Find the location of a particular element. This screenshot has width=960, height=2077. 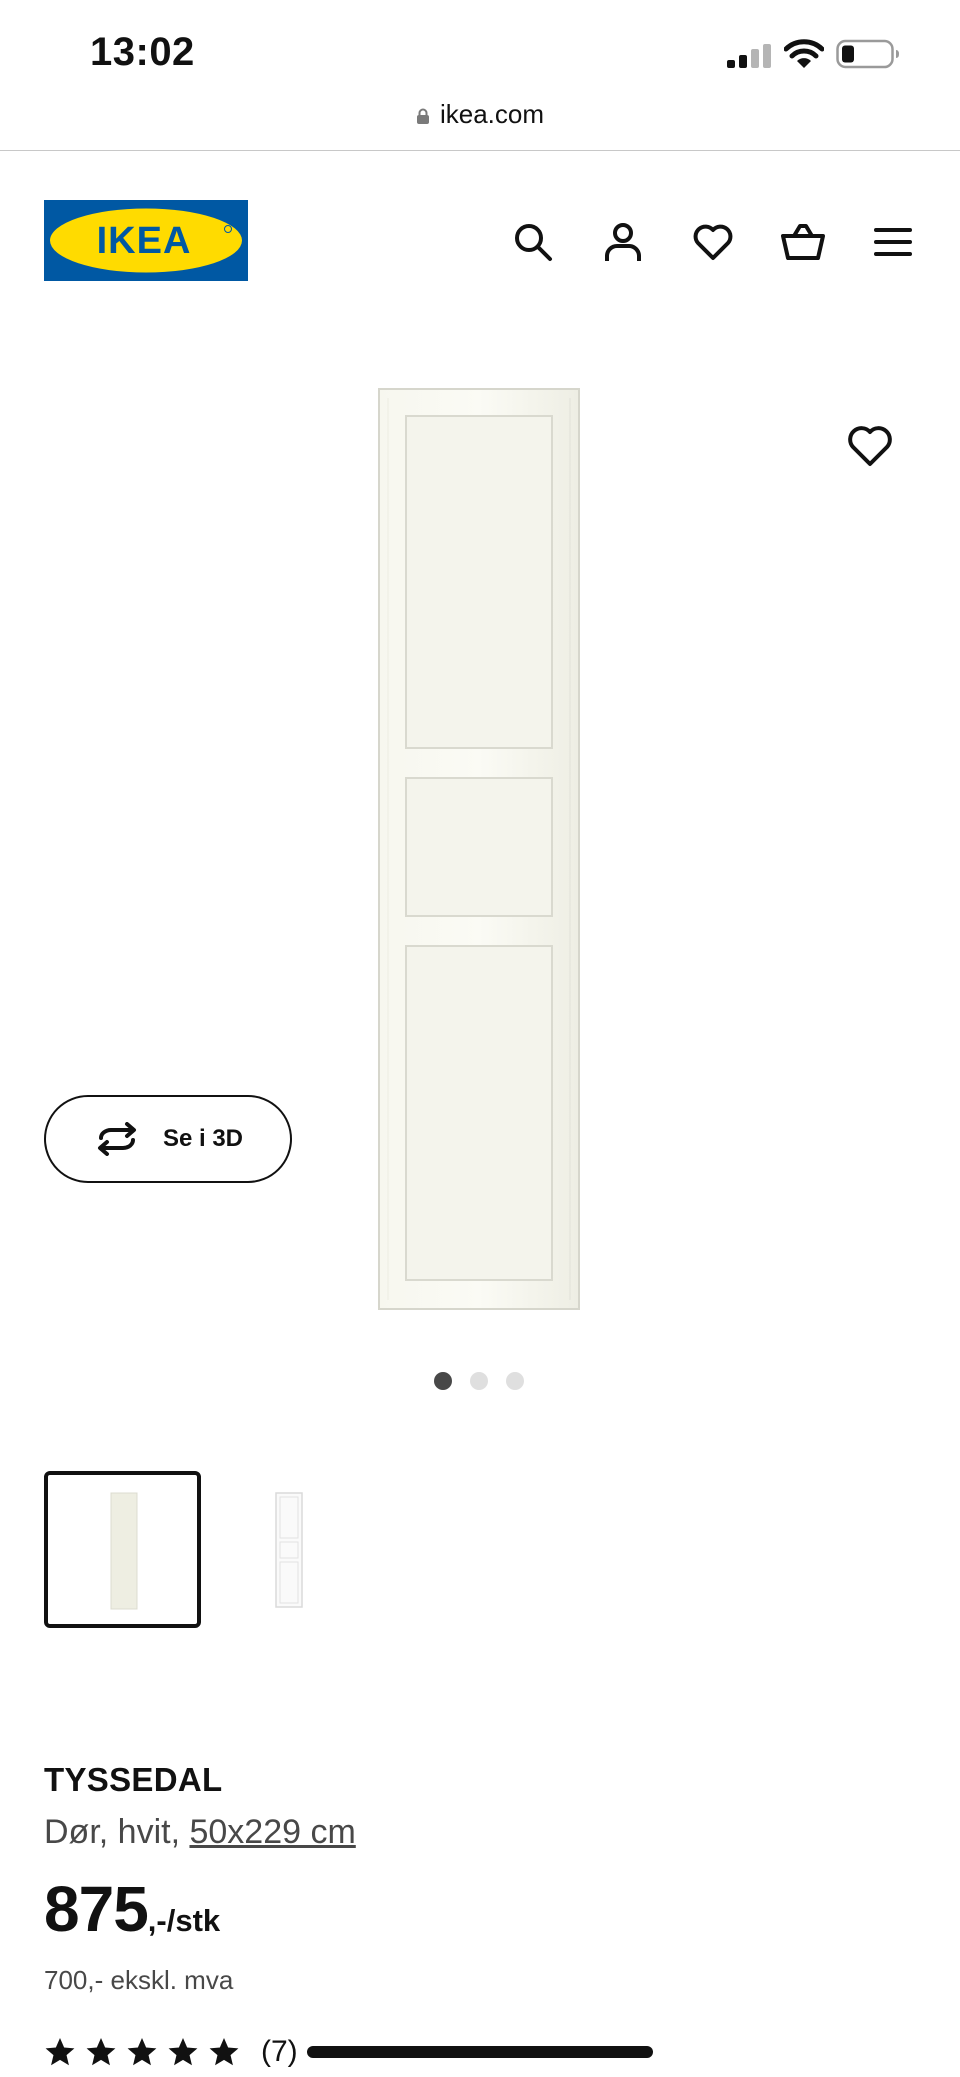

rotate-3d-icon is located at coordinates (116, 1139).